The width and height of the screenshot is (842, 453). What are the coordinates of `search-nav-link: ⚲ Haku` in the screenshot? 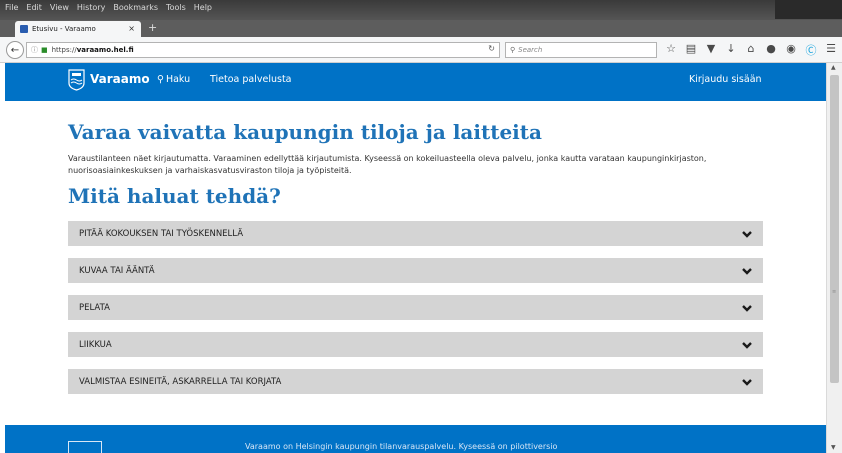 It's located at (173, 79).